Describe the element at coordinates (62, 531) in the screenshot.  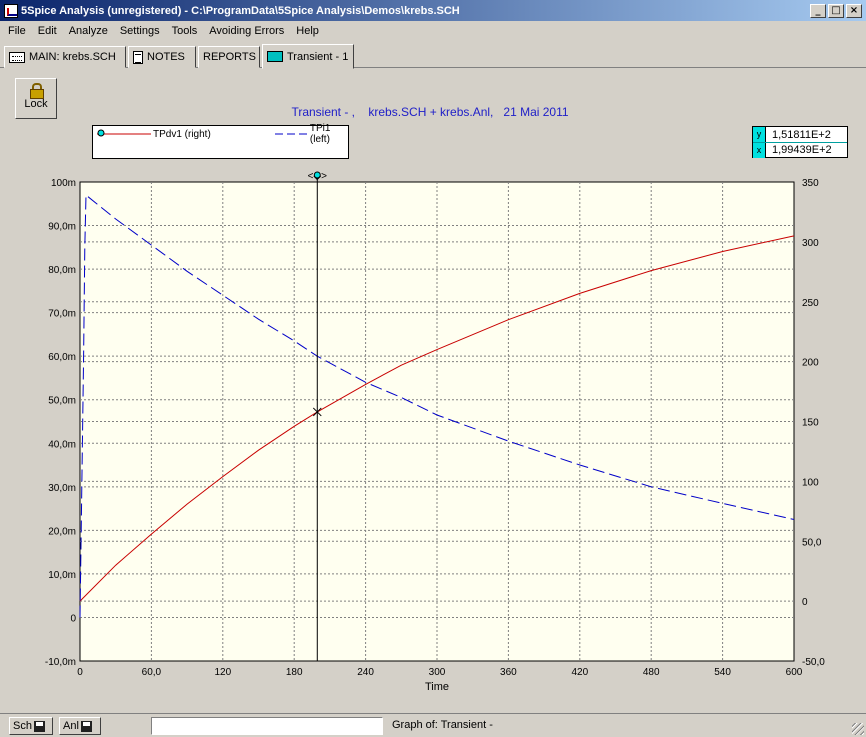
I see `y-left-tick-label: 20,0m` at that location.